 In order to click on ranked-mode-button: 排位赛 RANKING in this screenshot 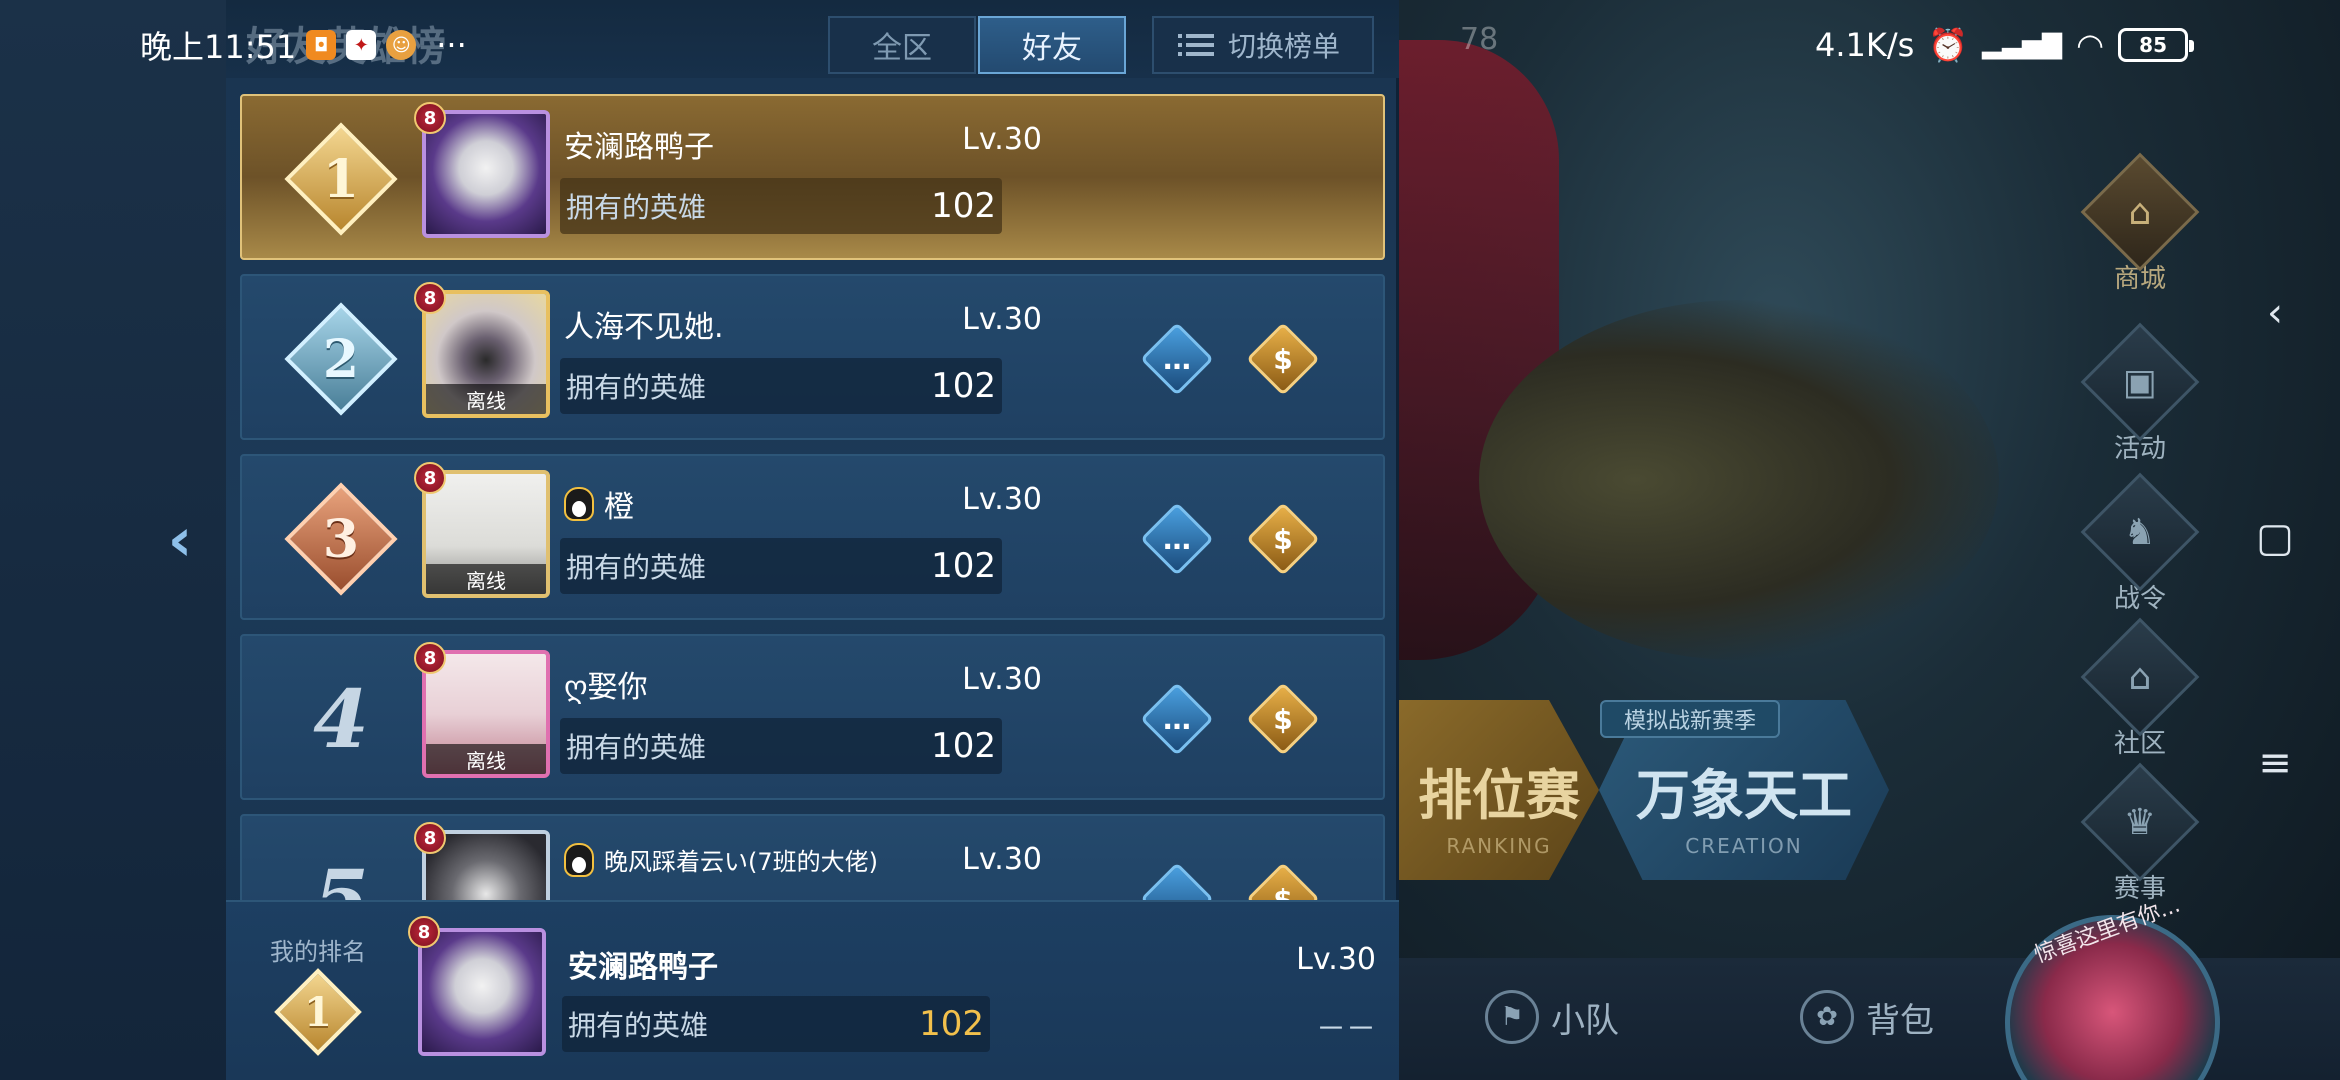, I will do `click(1499, 790)`.